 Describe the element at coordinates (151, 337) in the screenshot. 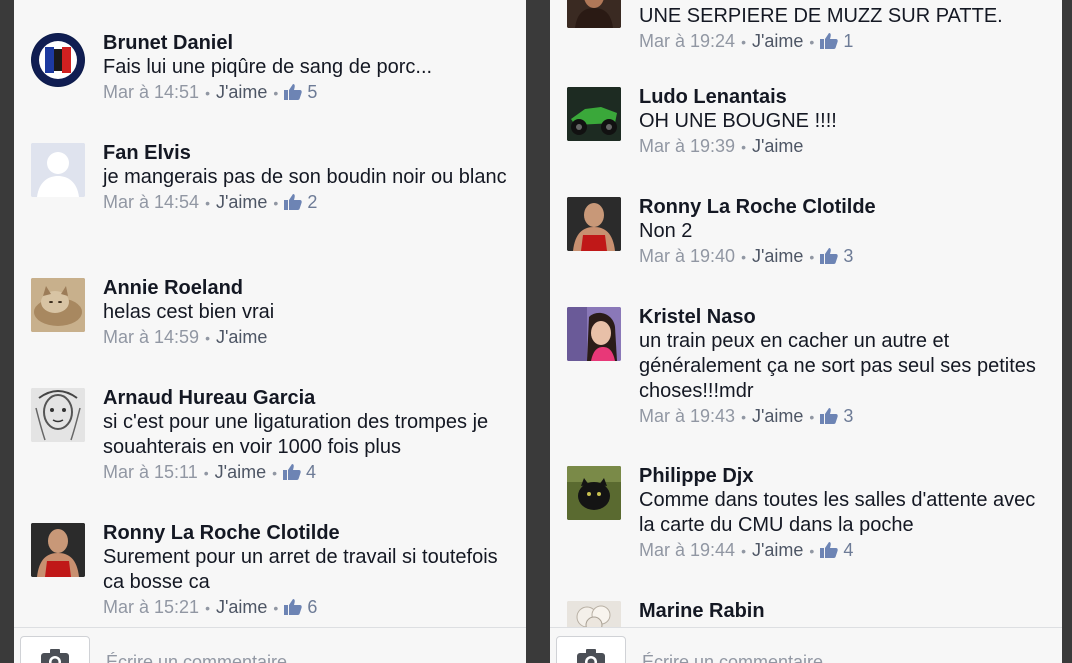

I see `timestamp: Mar à 14:59` at that location.